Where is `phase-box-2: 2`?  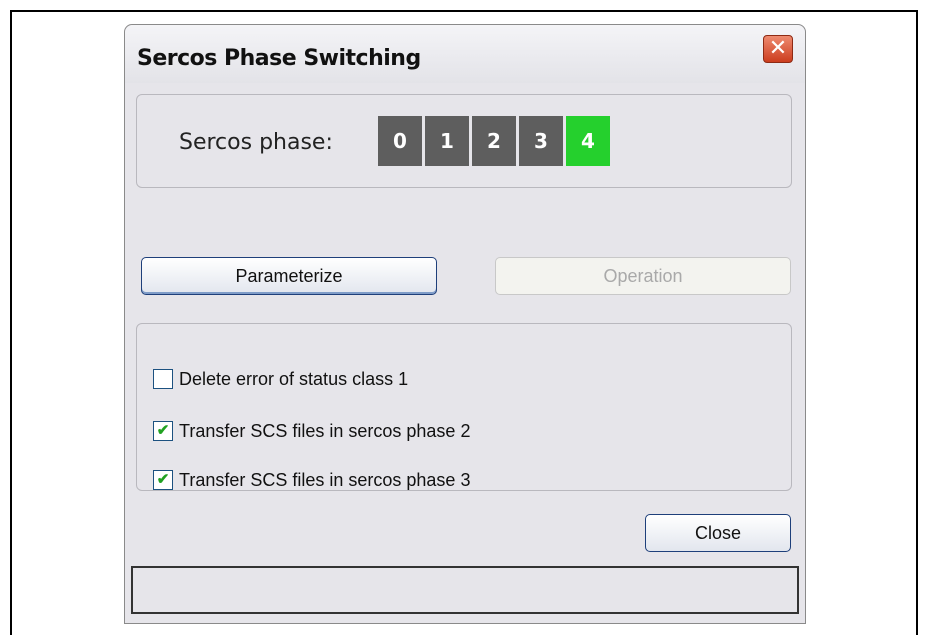
phase-box-2: 2 is located at coordinates (494, 141).